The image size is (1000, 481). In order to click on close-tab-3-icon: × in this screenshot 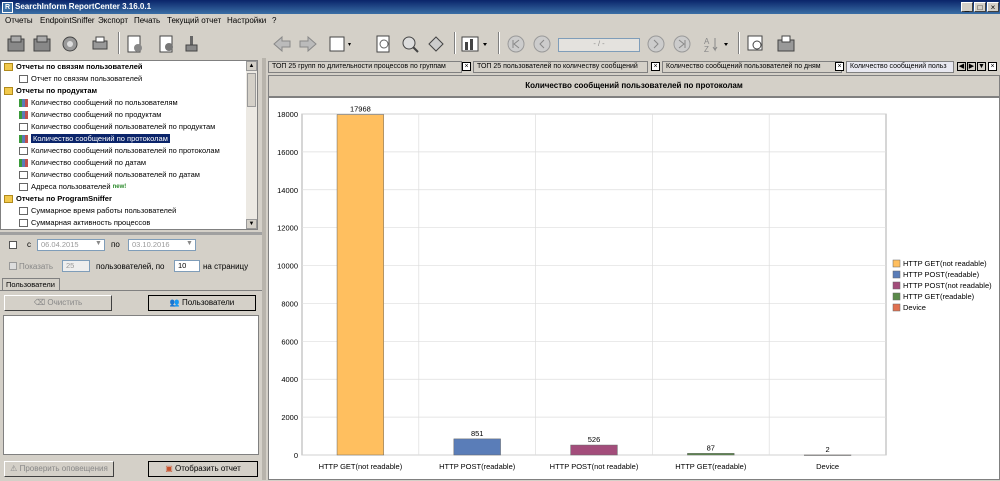, I will do `click(839, 66)`.